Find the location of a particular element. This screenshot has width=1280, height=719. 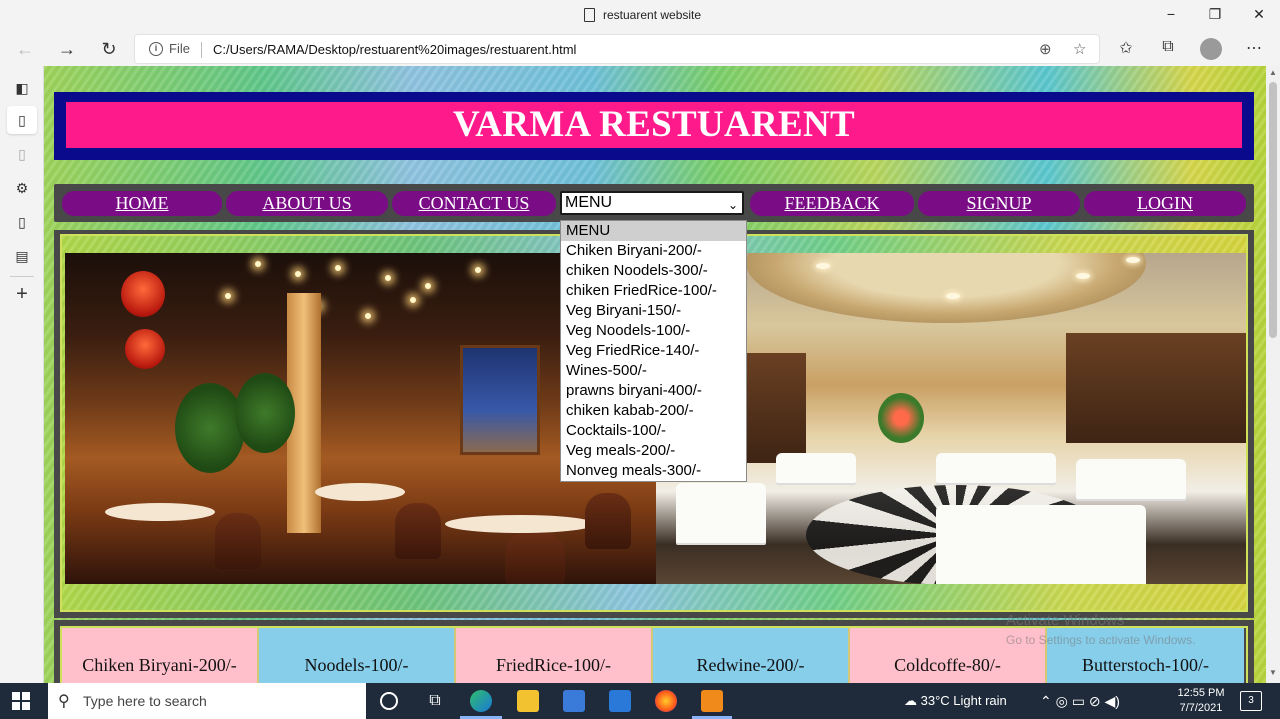

taskbar-search: ⚲ Type here to search is located at coordinates (207, 701).